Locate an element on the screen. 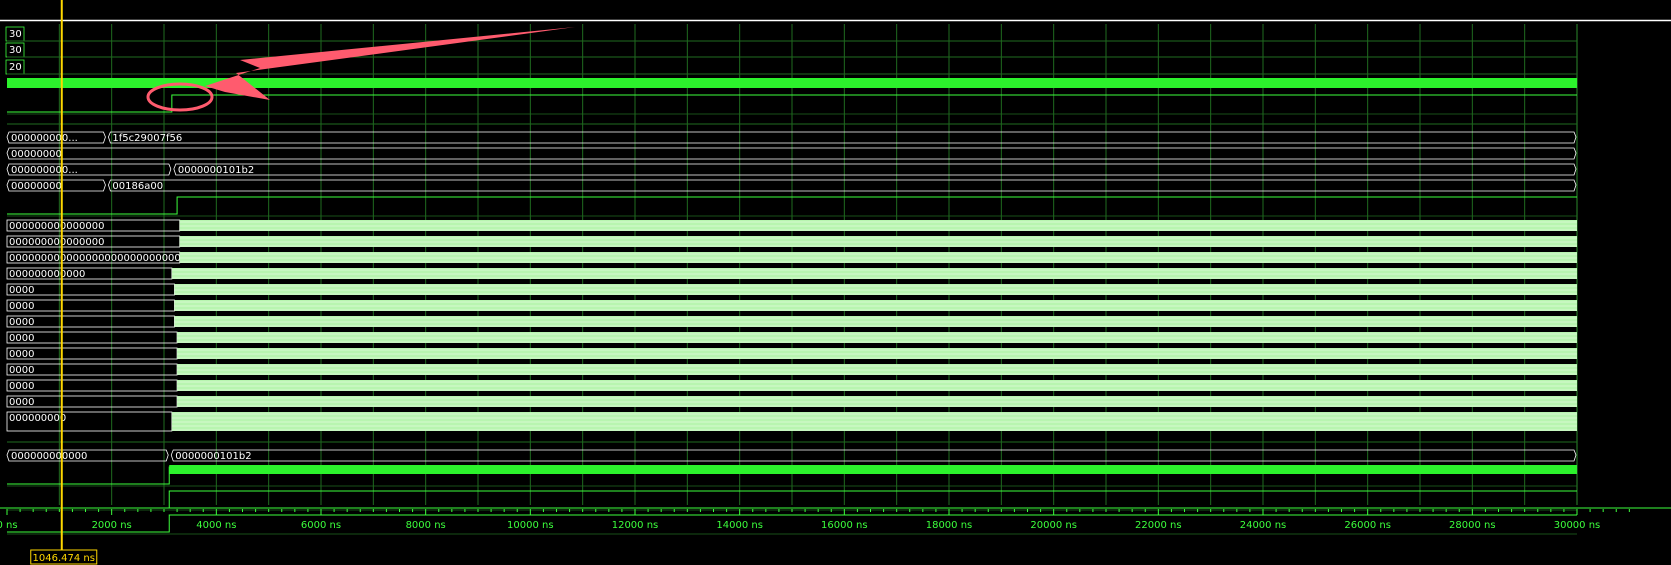 The width and height of the screenshot is (1671, 565). signal-bus-value: 1f5c29007f56 is located at coordinates (147, 138).